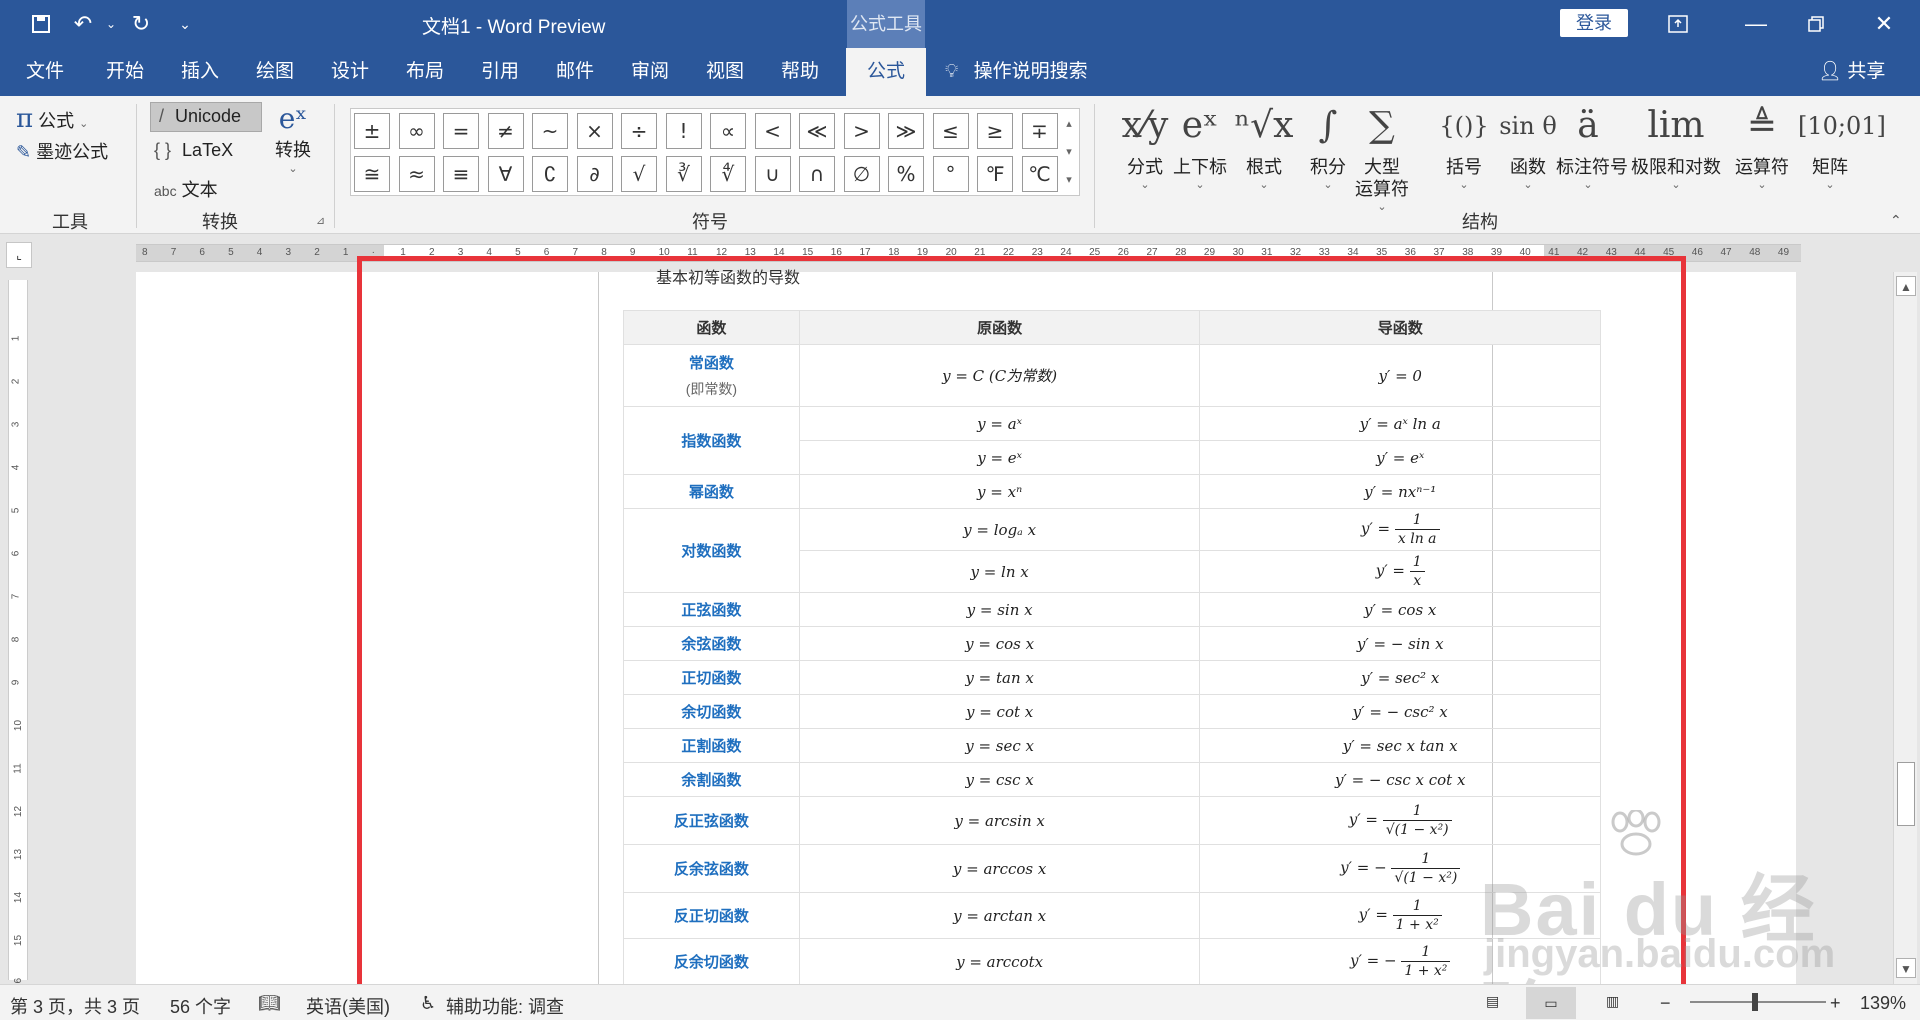  What do you see at coordinates (1400, 677) in the screenshot?
I see `derivative-cell: y′ = sec² x` at bounding box center [1400, 677].